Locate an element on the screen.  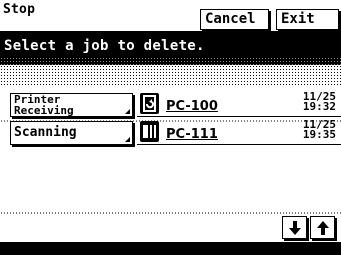
arrow-up-icon is located at coordinates (322, 228).